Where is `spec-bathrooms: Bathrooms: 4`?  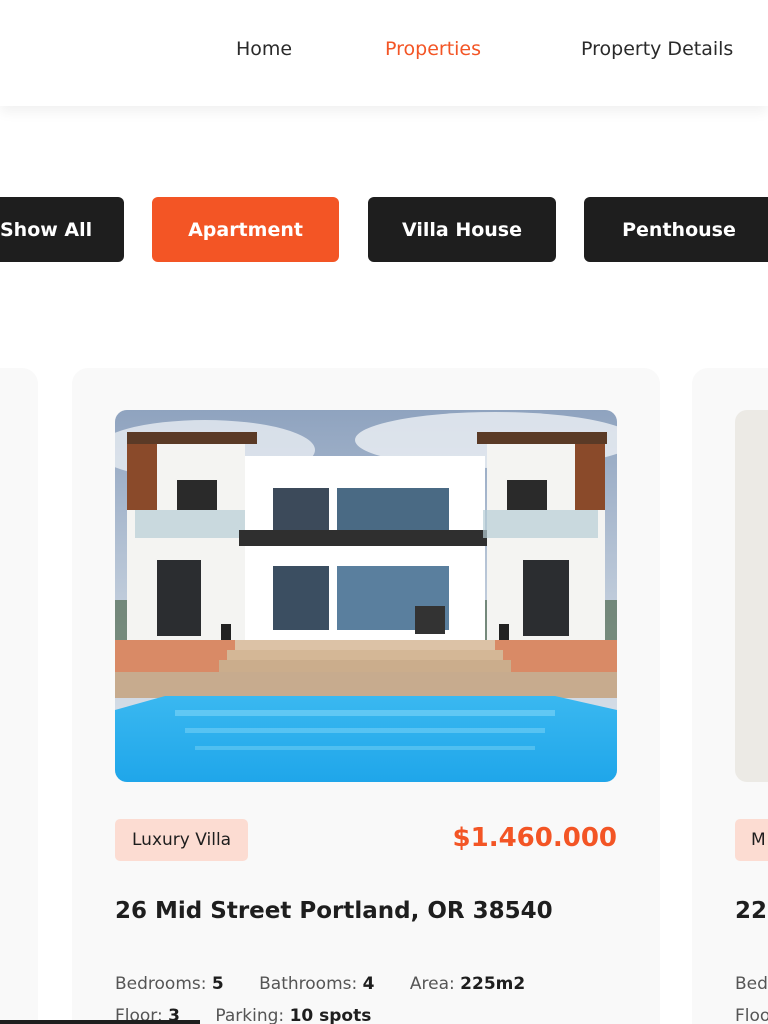
spec-bathrooms: Bathrooms: 4 is located at coordinates (317, 984).